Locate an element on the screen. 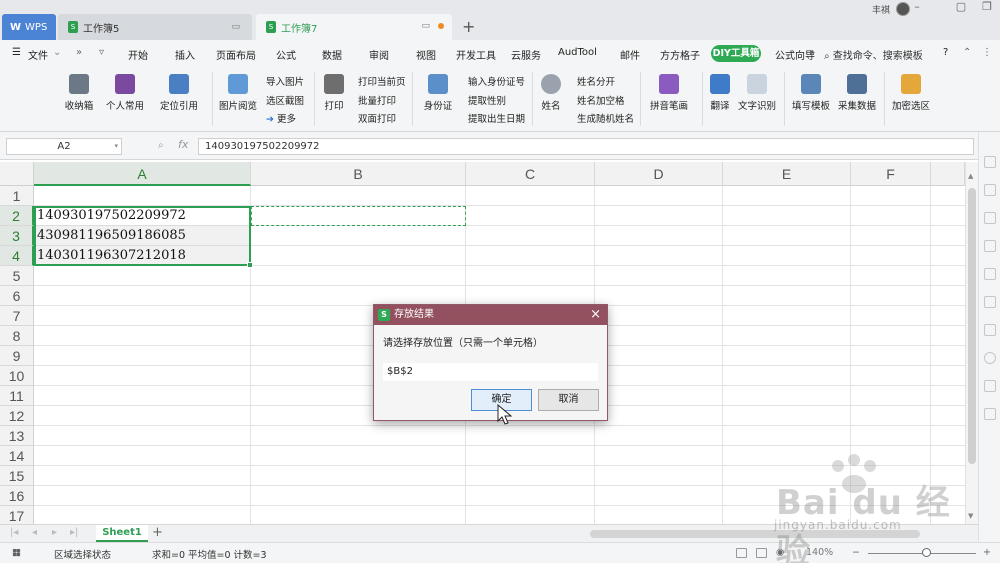 Image resolution: width=1000 pixels, height=563 pixels. print-current-page-button: 打印当前页 is located at coordinates (382, 81).